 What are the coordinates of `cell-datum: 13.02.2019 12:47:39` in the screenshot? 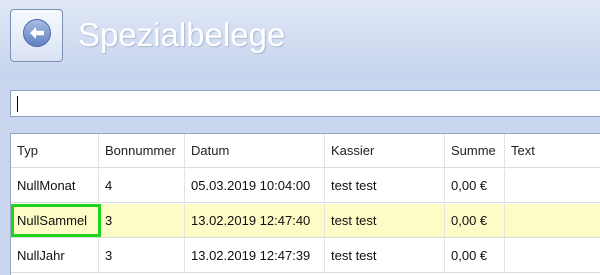 It's located at (255, 255).